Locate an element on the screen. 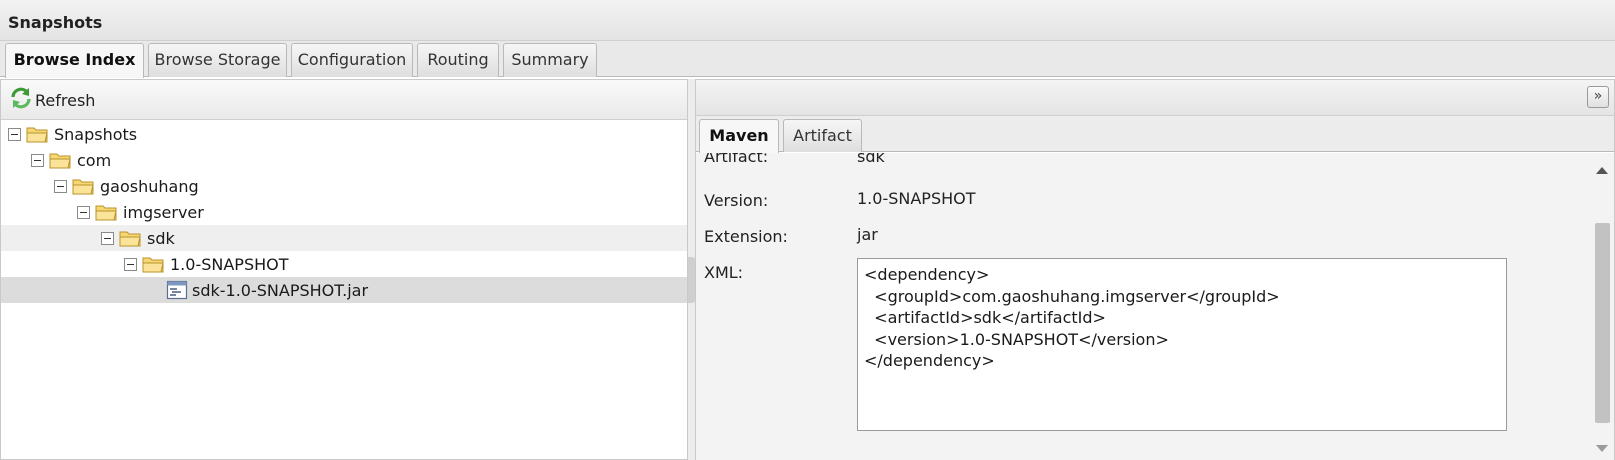  refresh-button: Refresh is located at coordinates (52, 100).